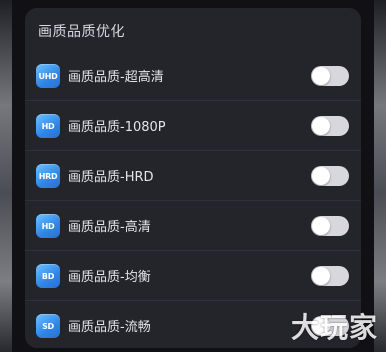 The height and width of the screenshot is (352, 386). Describe the element at coordinates (48, 326) in the screenshot. I see `sd-badge-icon: SD` at that location.